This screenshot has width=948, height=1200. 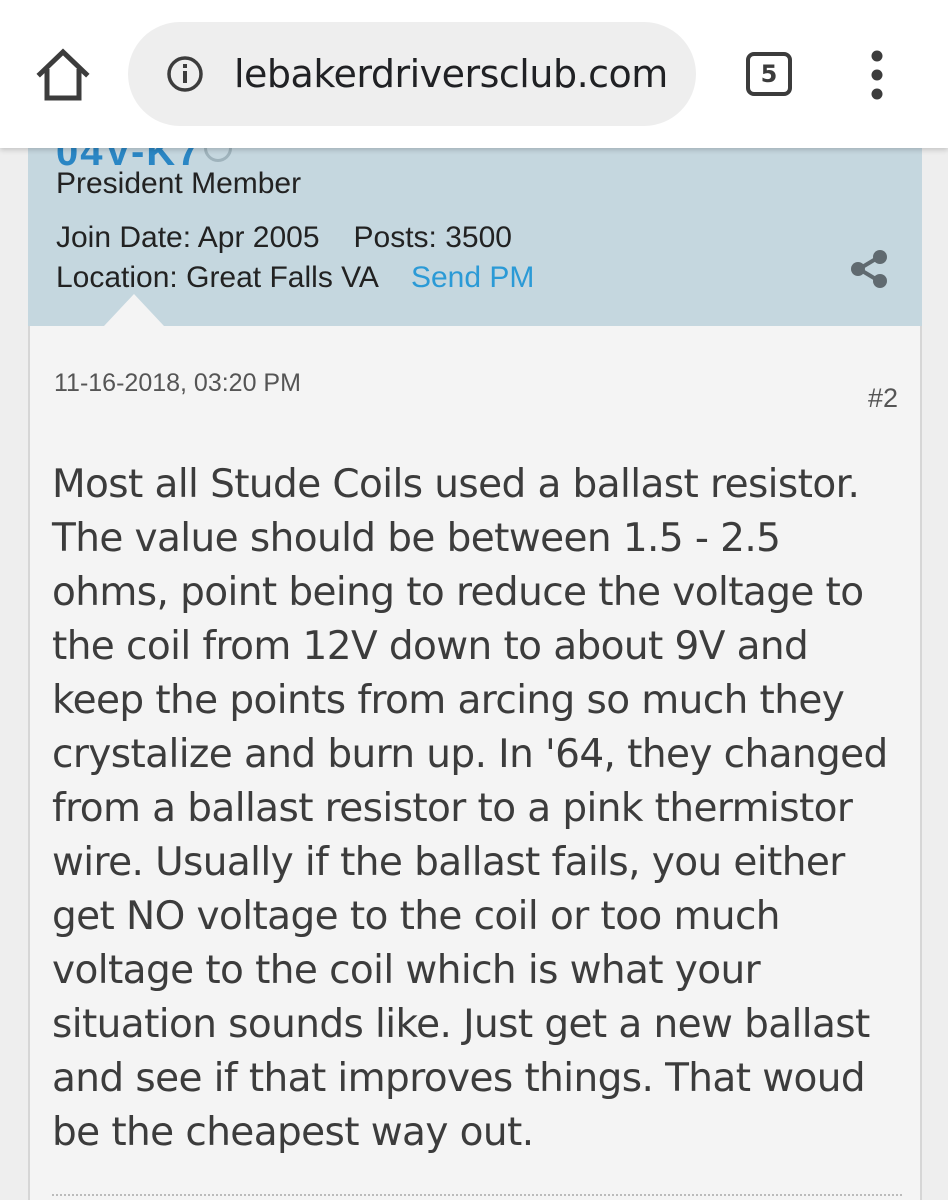 What do you see at coordinates (395, 237) in the screenshot?
I see `posts-label: Posts:` at bounding box center [395, 237].